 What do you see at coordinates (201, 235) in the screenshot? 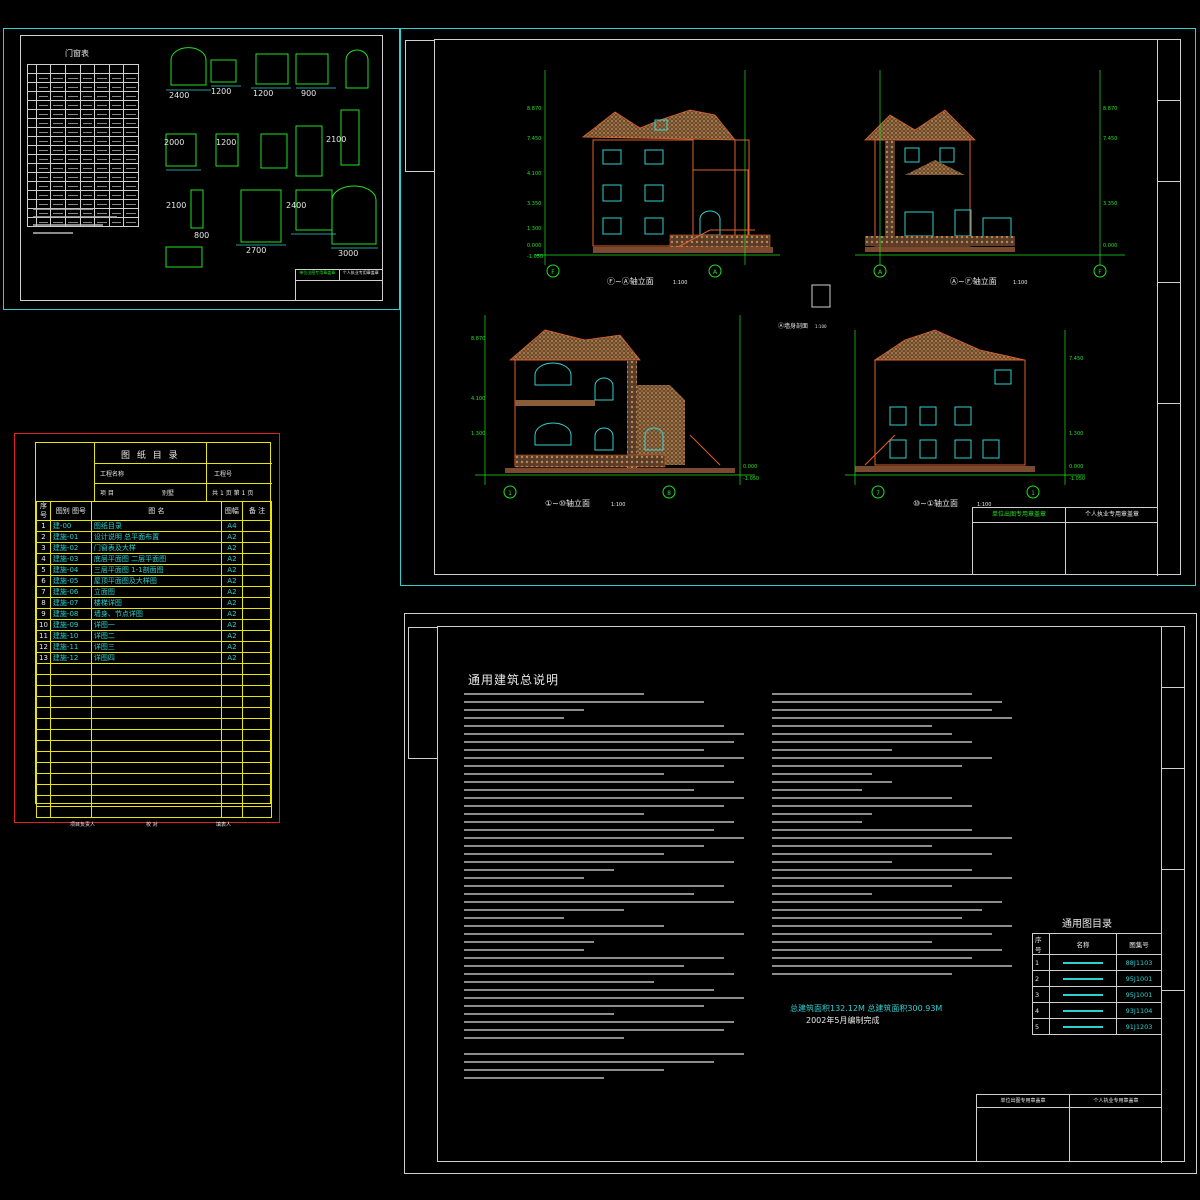
I see `dim-label: 800` at bounding box center [201, 235].